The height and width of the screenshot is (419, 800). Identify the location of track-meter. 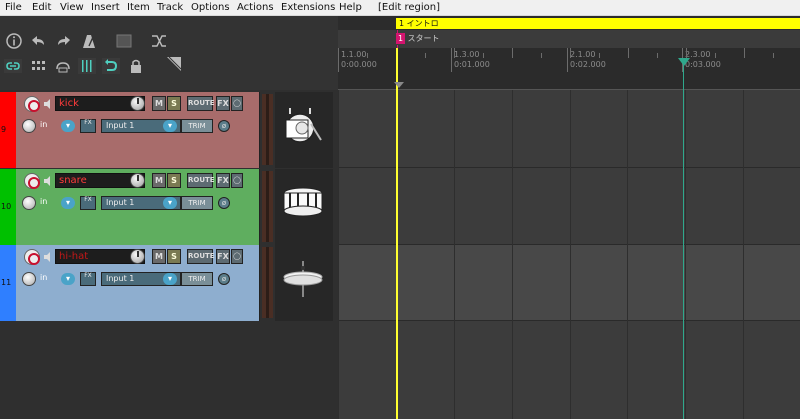
(267, 129).